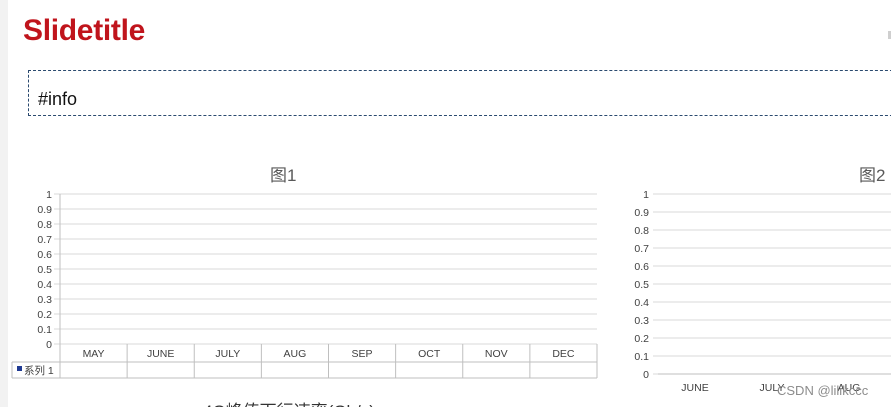  Describe the element at coordinates (227, 354) in the screenshot. I see `x-category-label: JULY` at that location.